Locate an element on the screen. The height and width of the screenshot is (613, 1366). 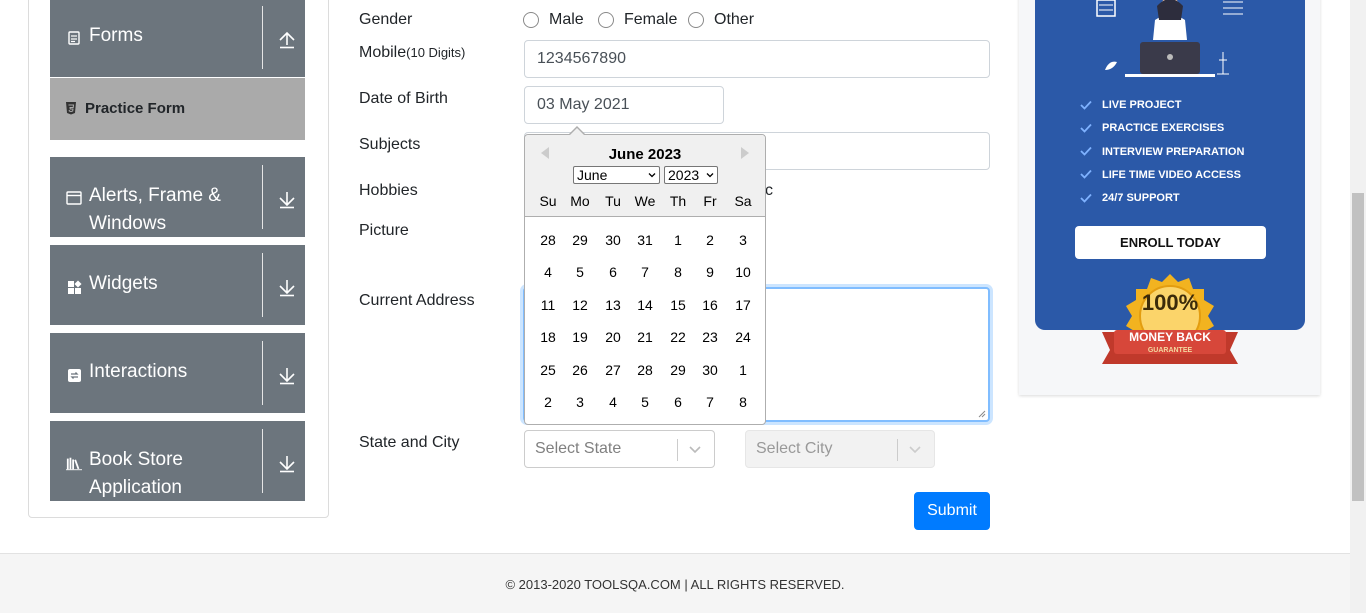
calendar-day: 24 is located at coordinates (743, 337).